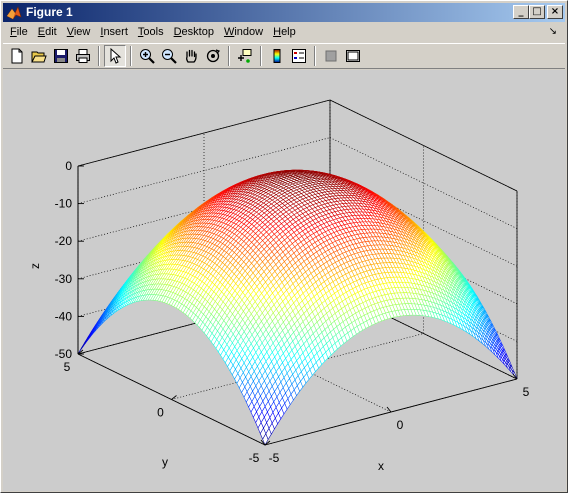 The image size is (568, 493). I want to click on menu-edit: Edit, so click(47, 32).